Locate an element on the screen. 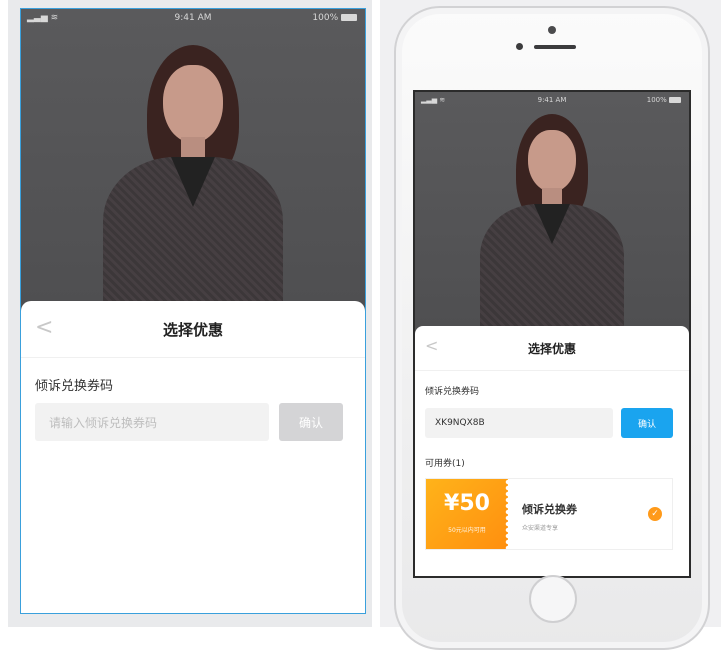  coupon-card: ¥50 50元以内可用 倾诉兑换券 众安渠道专享 ✓ is located at coordinates (549, 514).